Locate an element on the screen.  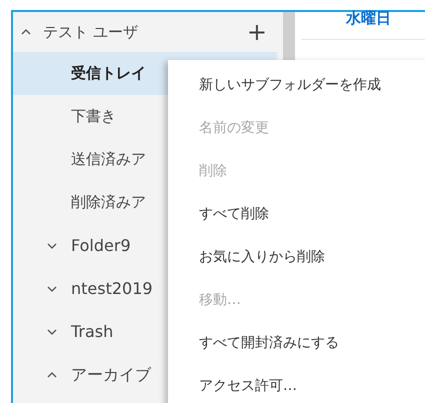
menu-item: お気に入りから削除 is located at coordinates (296, 257).